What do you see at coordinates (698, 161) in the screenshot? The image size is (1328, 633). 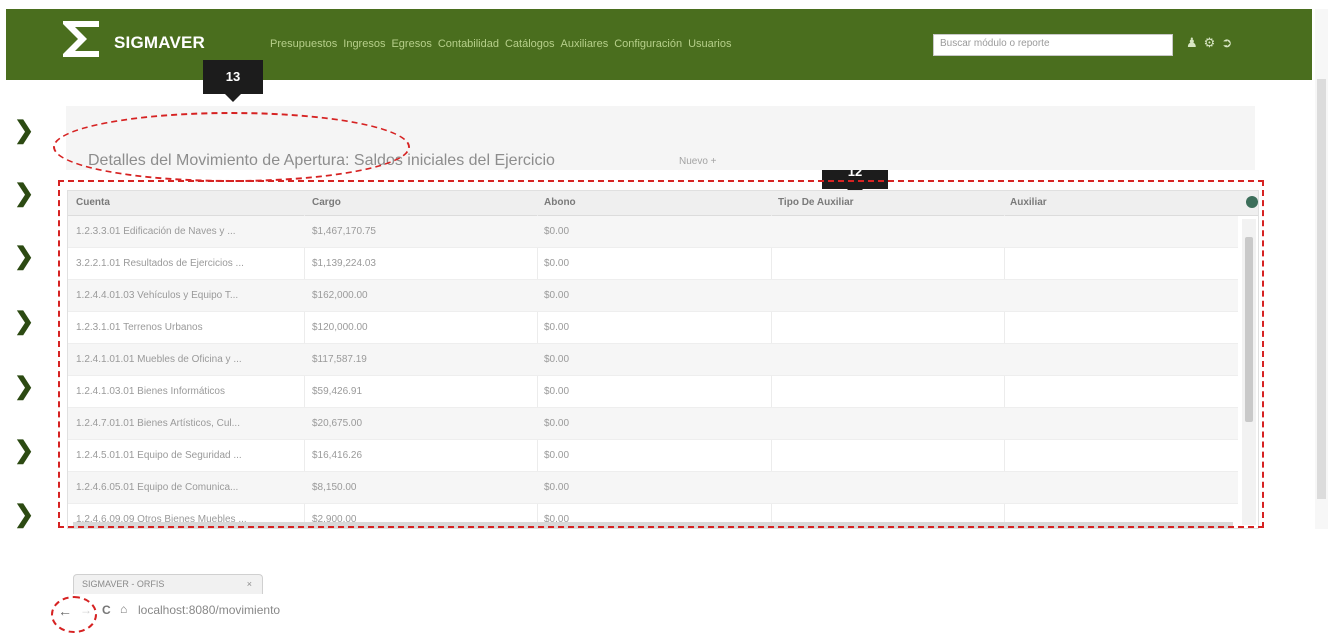 I see `new-button: Nuevo +` at bounding box center [698, 161].